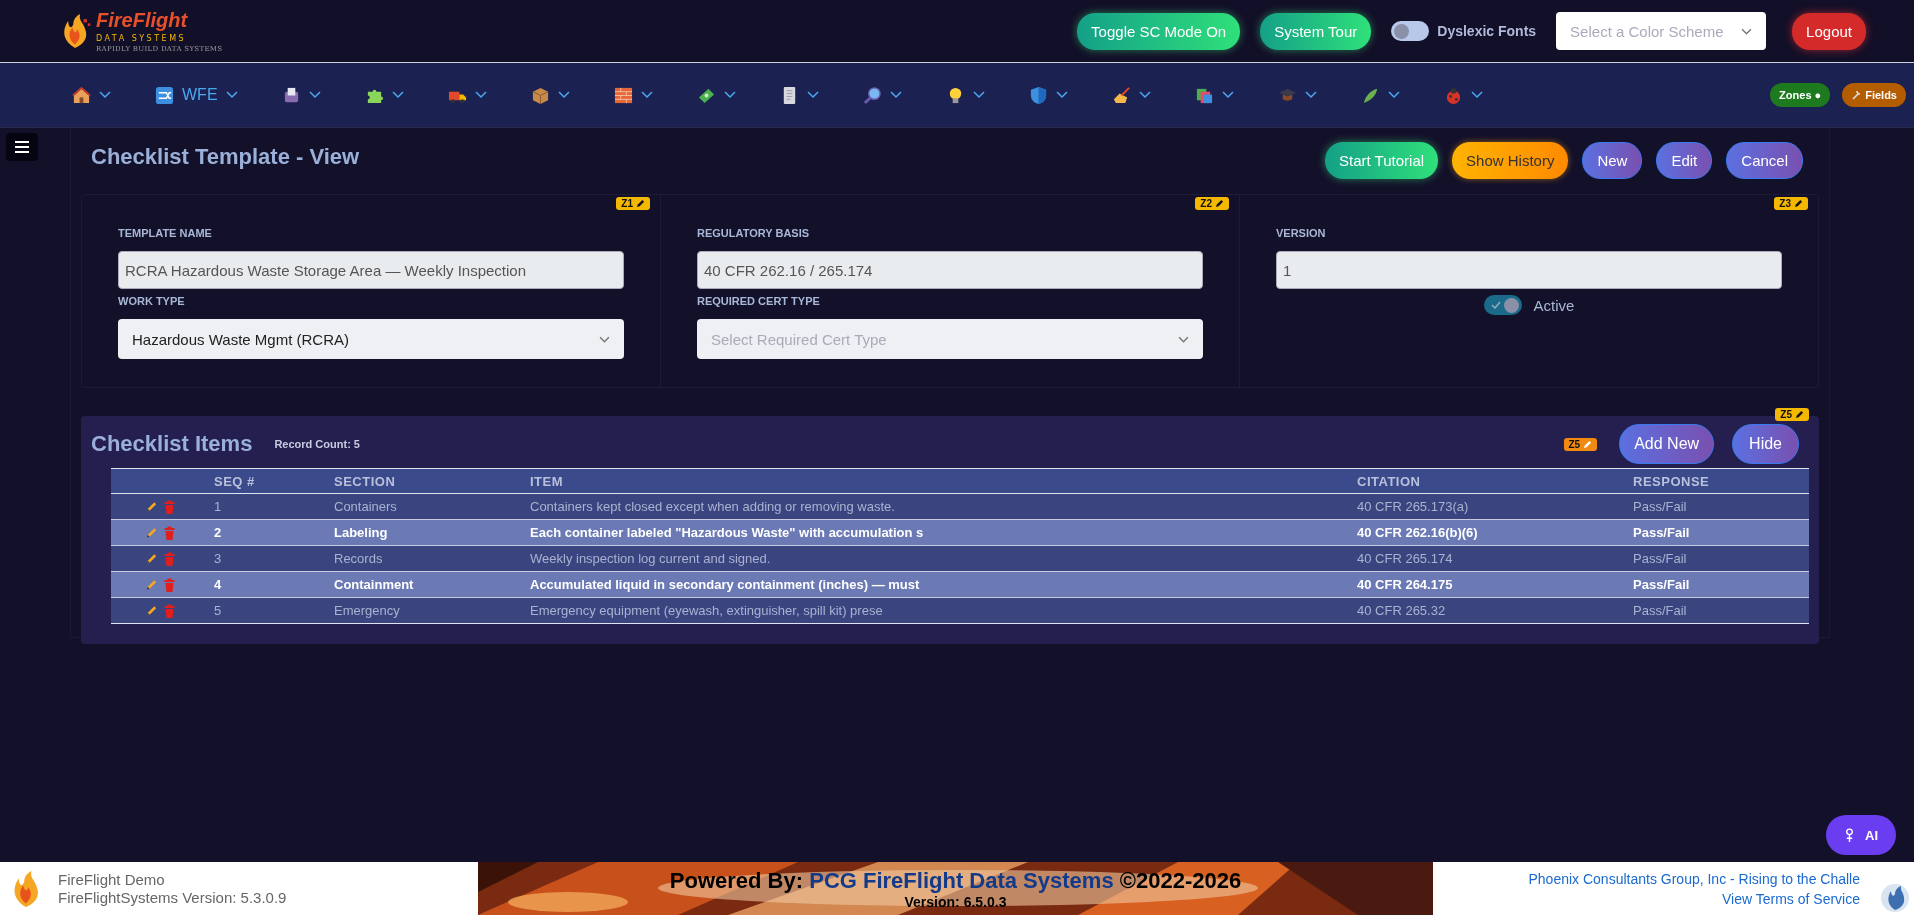 The image size is (1914, 915). I want to click on powered-by-text: Powered By: PCG FireFlight Data Systems ©2022-2026, so click(955, 880).